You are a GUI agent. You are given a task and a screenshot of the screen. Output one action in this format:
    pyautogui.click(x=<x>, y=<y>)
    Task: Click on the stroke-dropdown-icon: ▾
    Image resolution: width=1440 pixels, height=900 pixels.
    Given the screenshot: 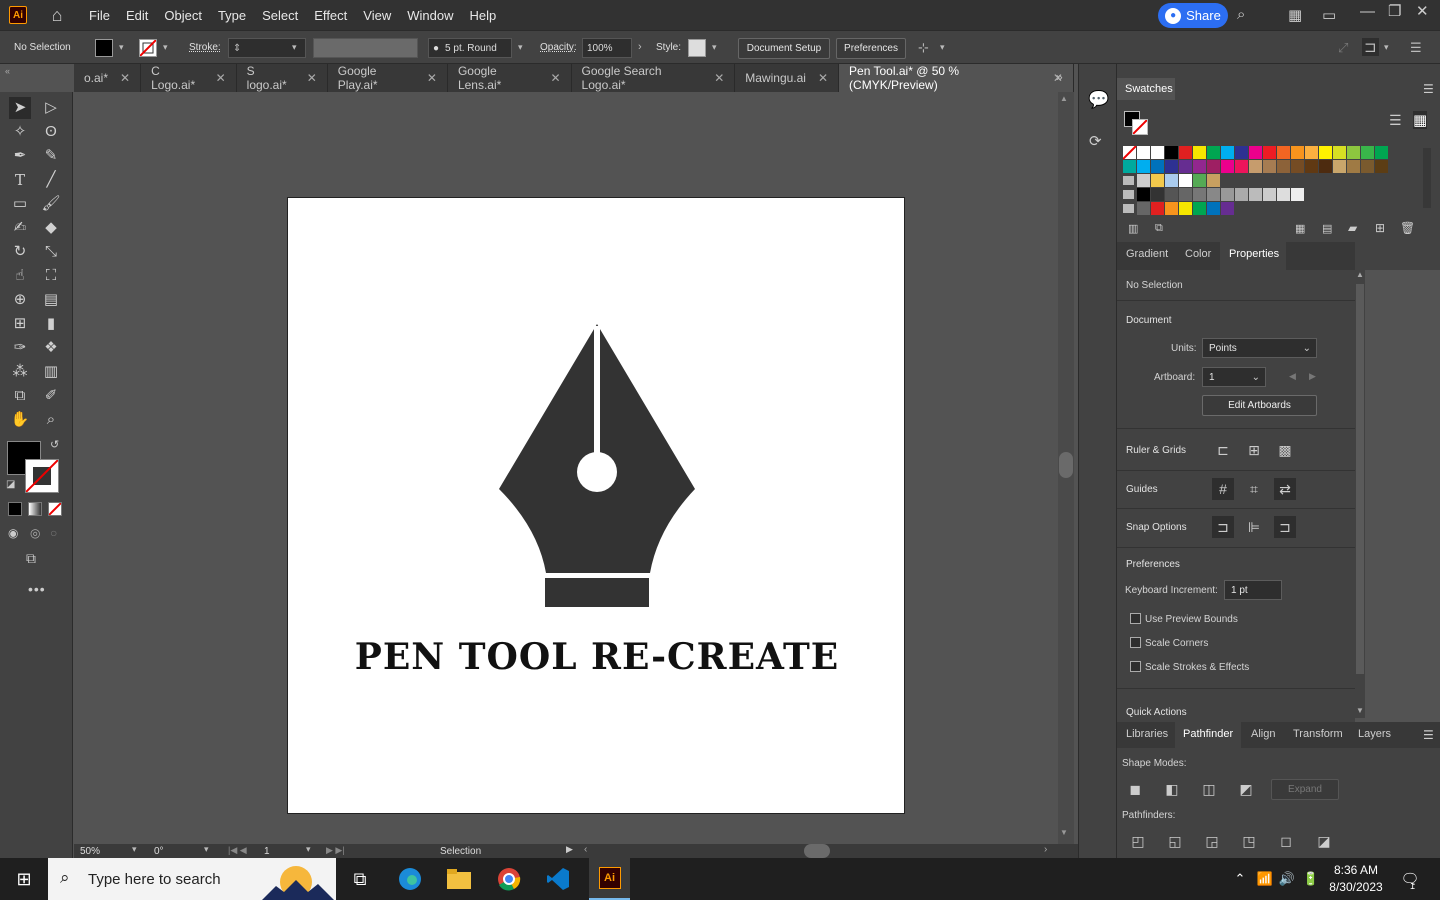 What is the action you would take?
    pyautogui.click(x=165, y=47)
    